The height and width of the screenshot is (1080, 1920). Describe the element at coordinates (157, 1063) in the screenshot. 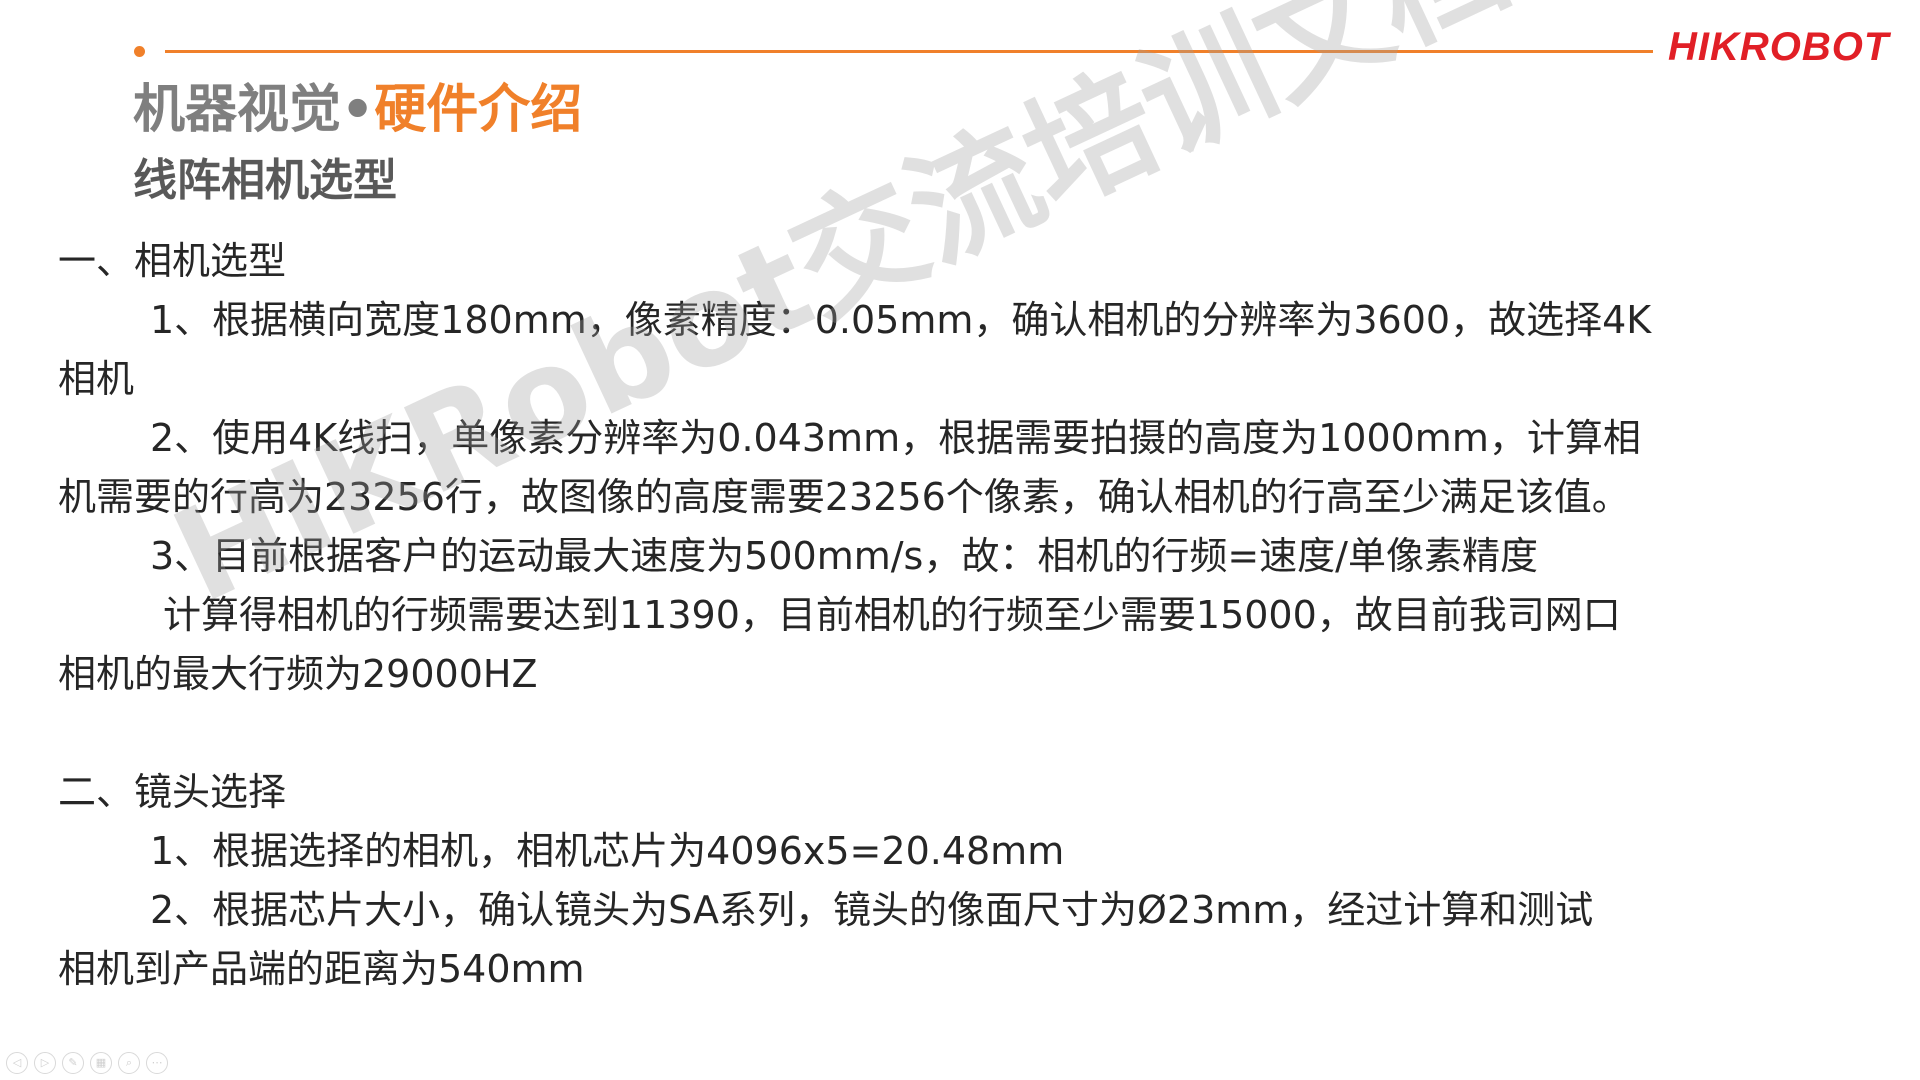

I see `more-options-icon: ⋯` at that location.